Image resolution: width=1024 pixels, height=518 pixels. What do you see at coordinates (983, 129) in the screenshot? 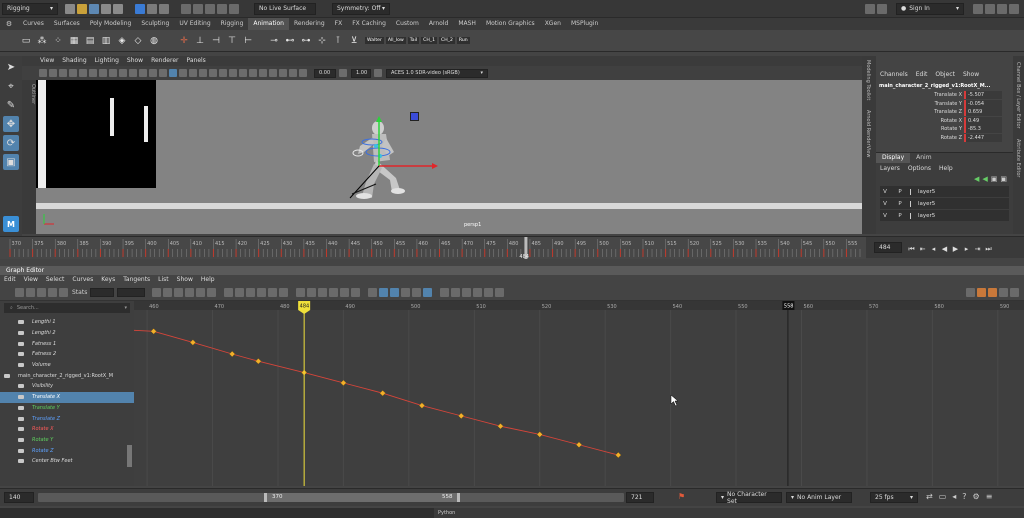
I see `channel-value: -85.3` at bounding box center [983, 129].